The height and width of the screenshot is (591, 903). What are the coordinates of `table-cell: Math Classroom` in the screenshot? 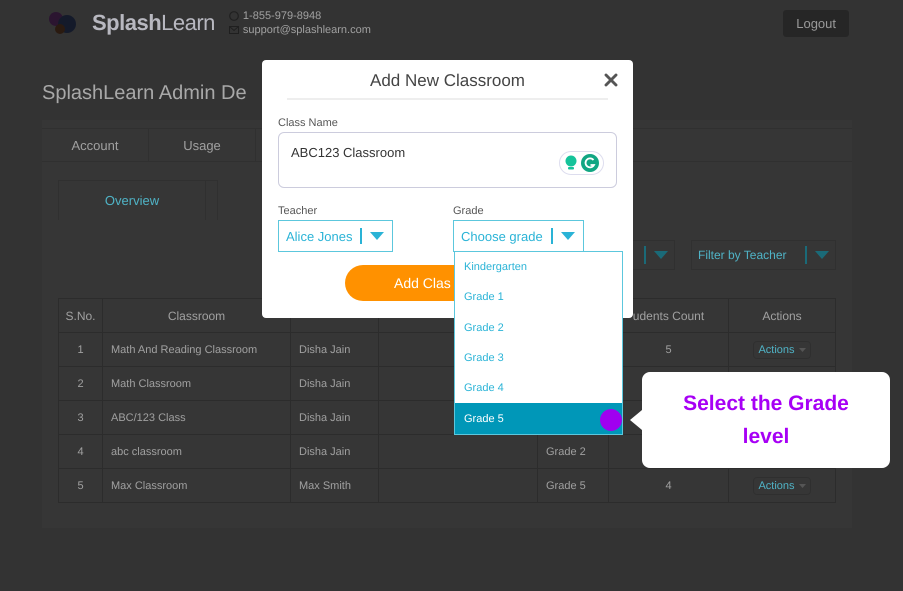 It's located at (151, 384).